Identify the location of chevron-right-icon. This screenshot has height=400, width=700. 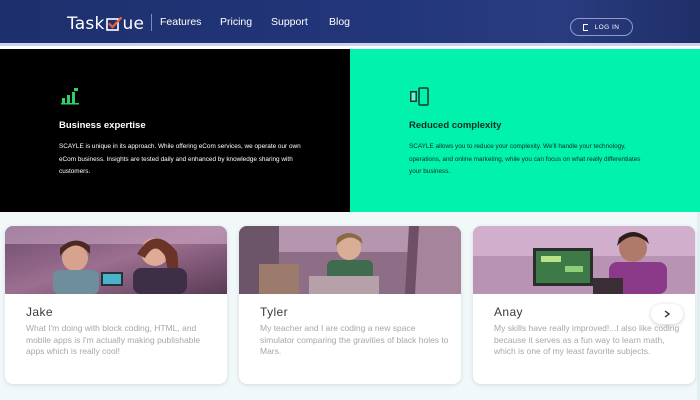
(667, 314).